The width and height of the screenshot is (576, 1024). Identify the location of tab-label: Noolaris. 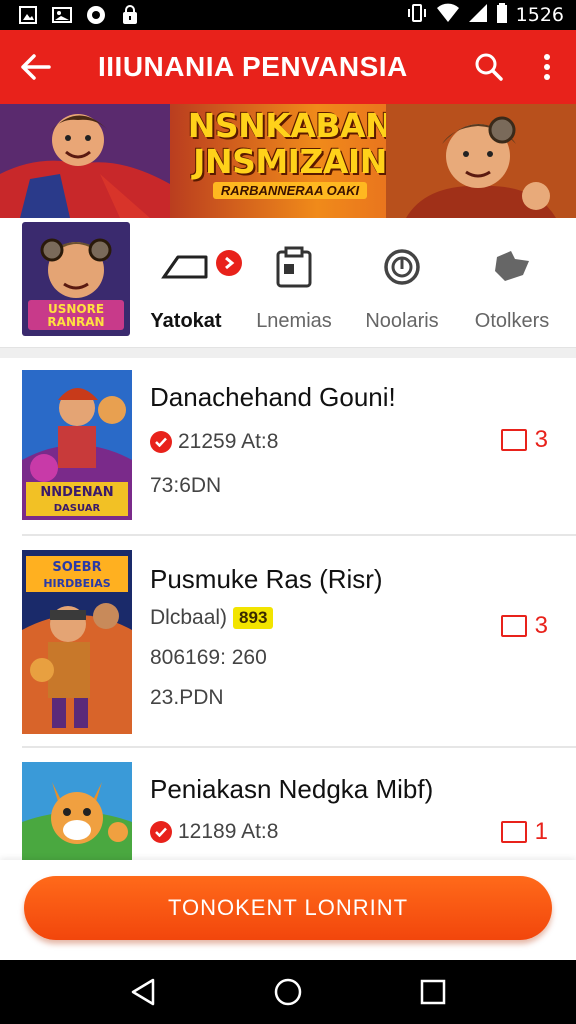
(402, 321).